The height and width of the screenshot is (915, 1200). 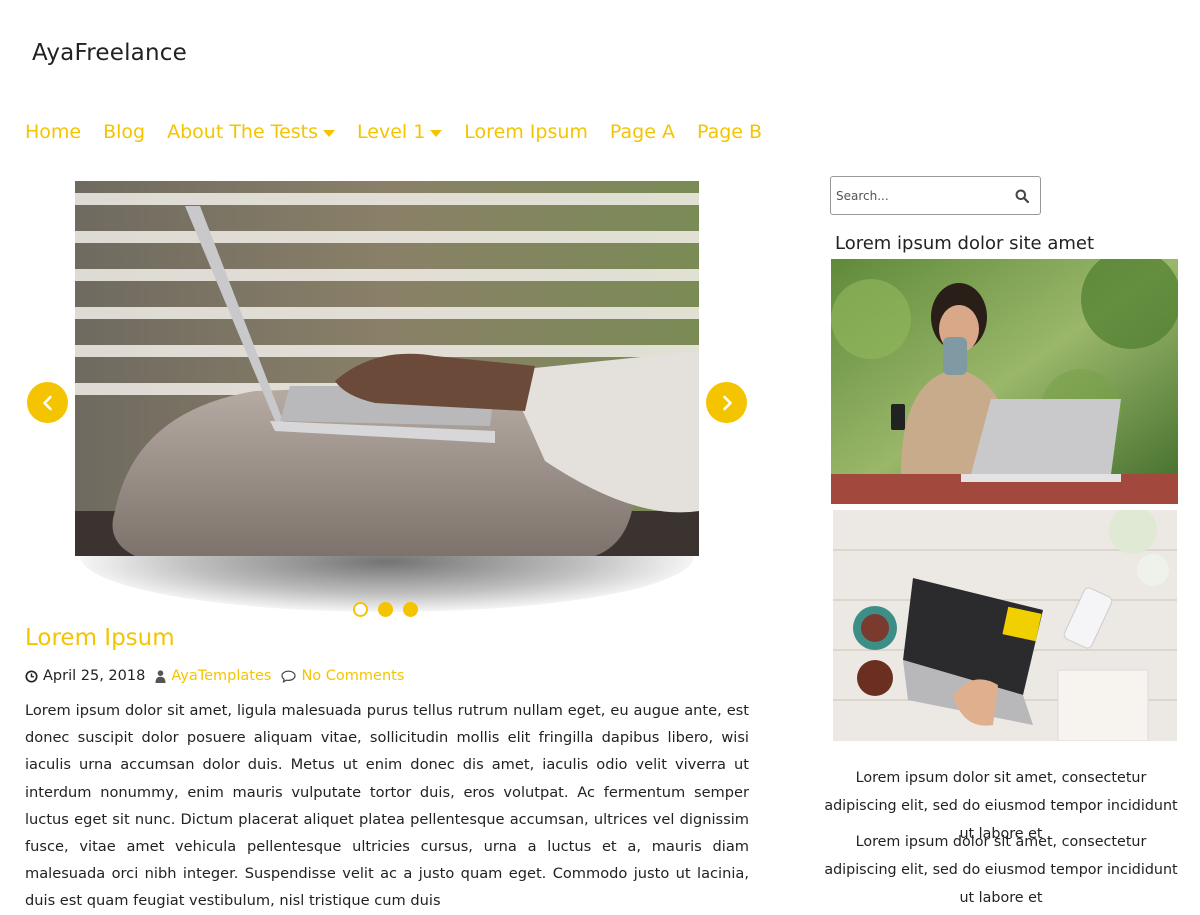 I want to click on nav-item-label: Level 1, so click(x=391, y=132).